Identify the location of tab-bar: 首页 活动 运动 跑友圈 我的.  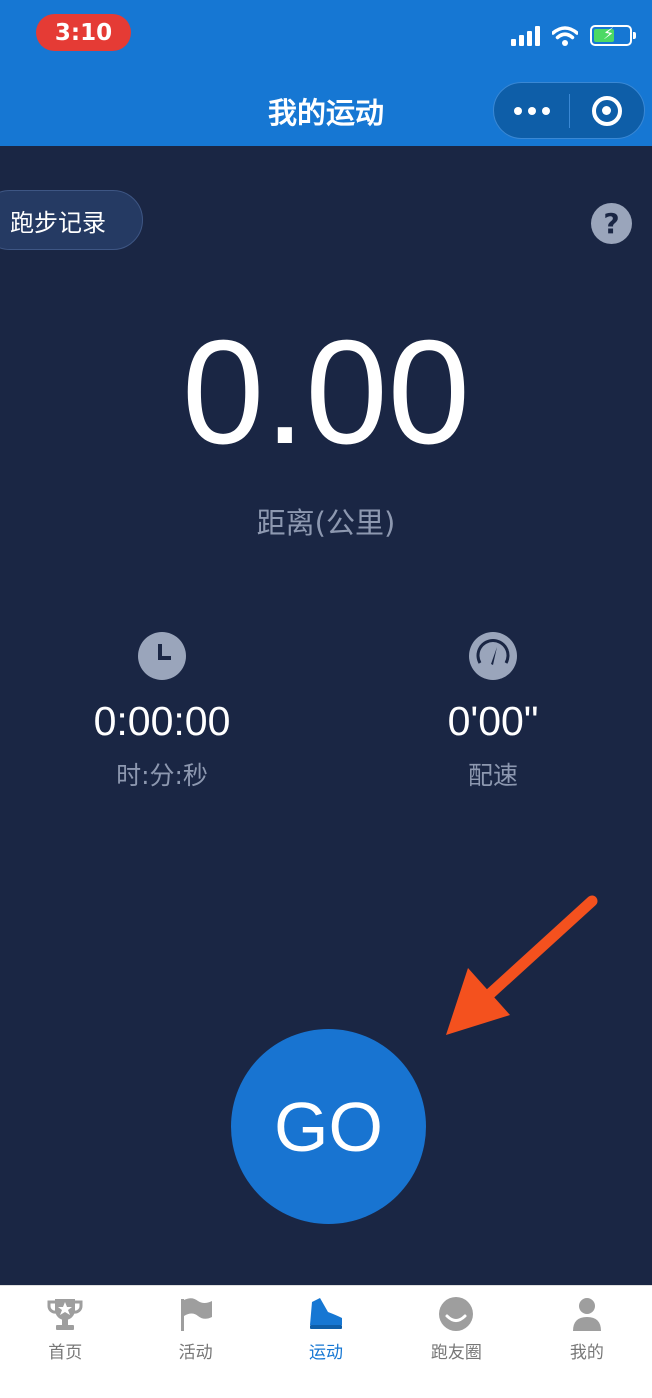
(326, 1341).